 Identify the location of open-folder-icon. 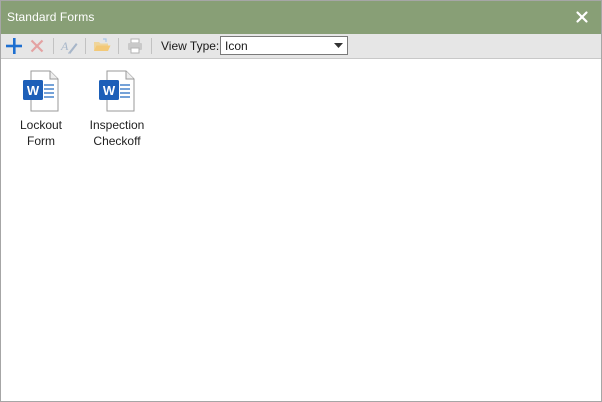
(102, 44).